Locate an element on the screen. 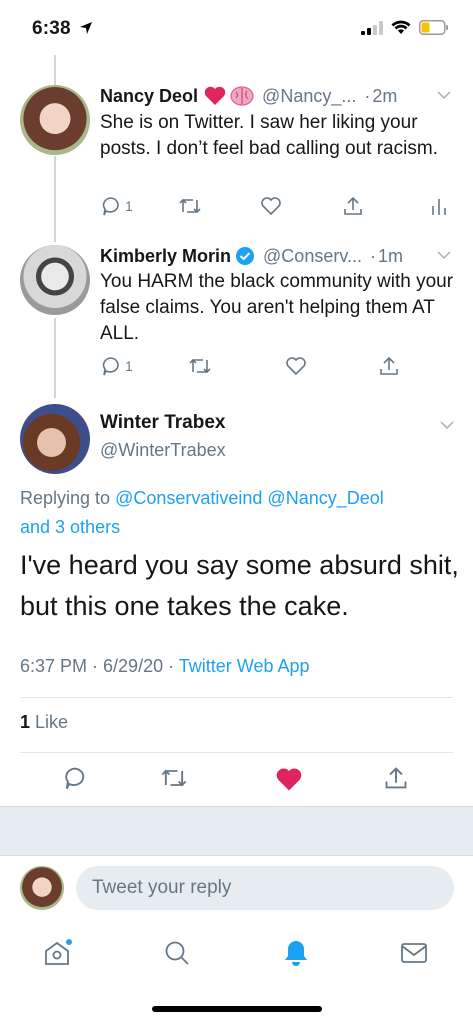 The width and height of the screenshot is (473, 1024). tweet-meta: 6:37 PM · 6/29/20 · Twitter Web App is located at coordinates (165, 666).